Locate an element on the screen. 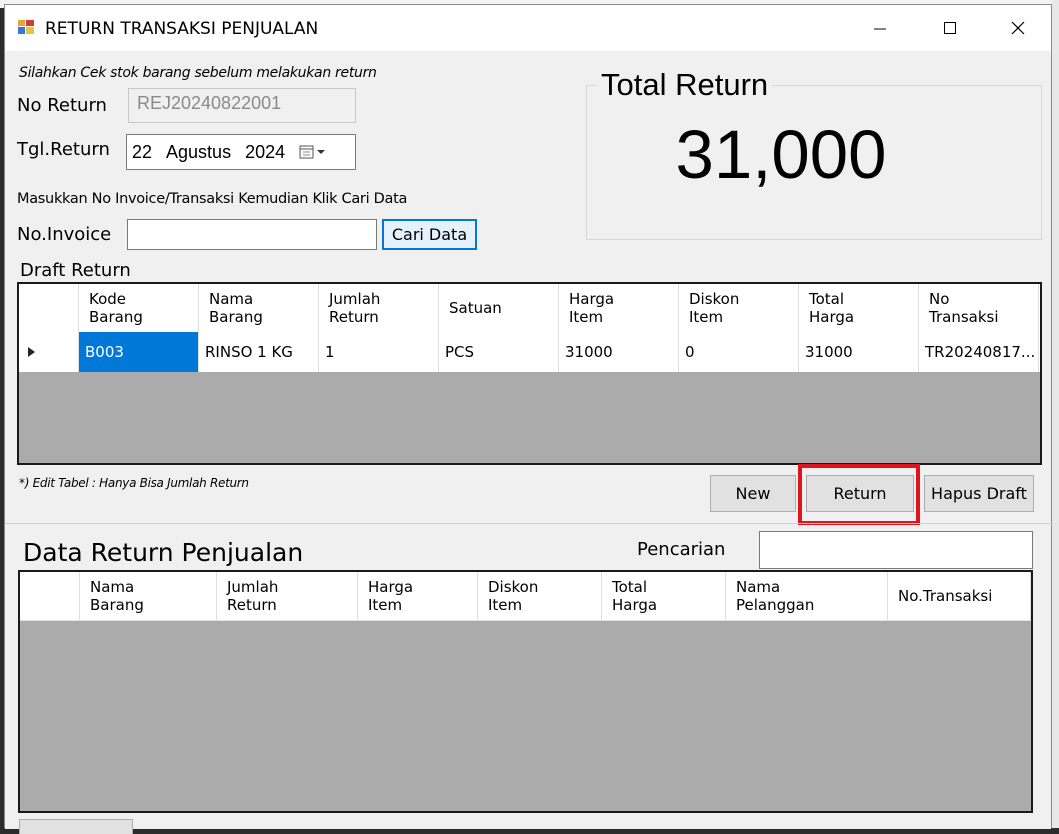 This screenshot has height=834, width=1059. col-header-draft-2: Jumlah Return is located at coordinates (379, 308).